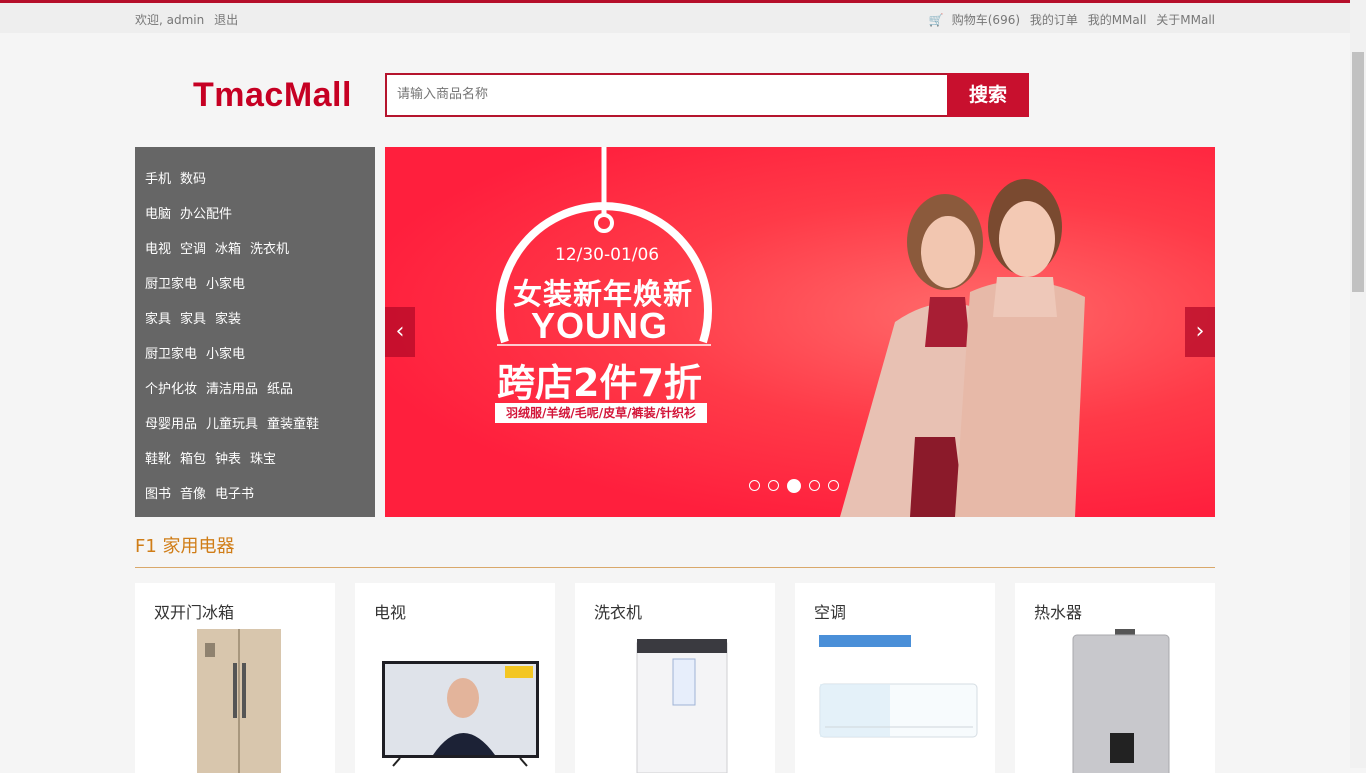 The image size is (1366, 773). Describe the element at coordinates (194, 612) in the screenshot. I see `product-name: 双开门冰箱` at that location.